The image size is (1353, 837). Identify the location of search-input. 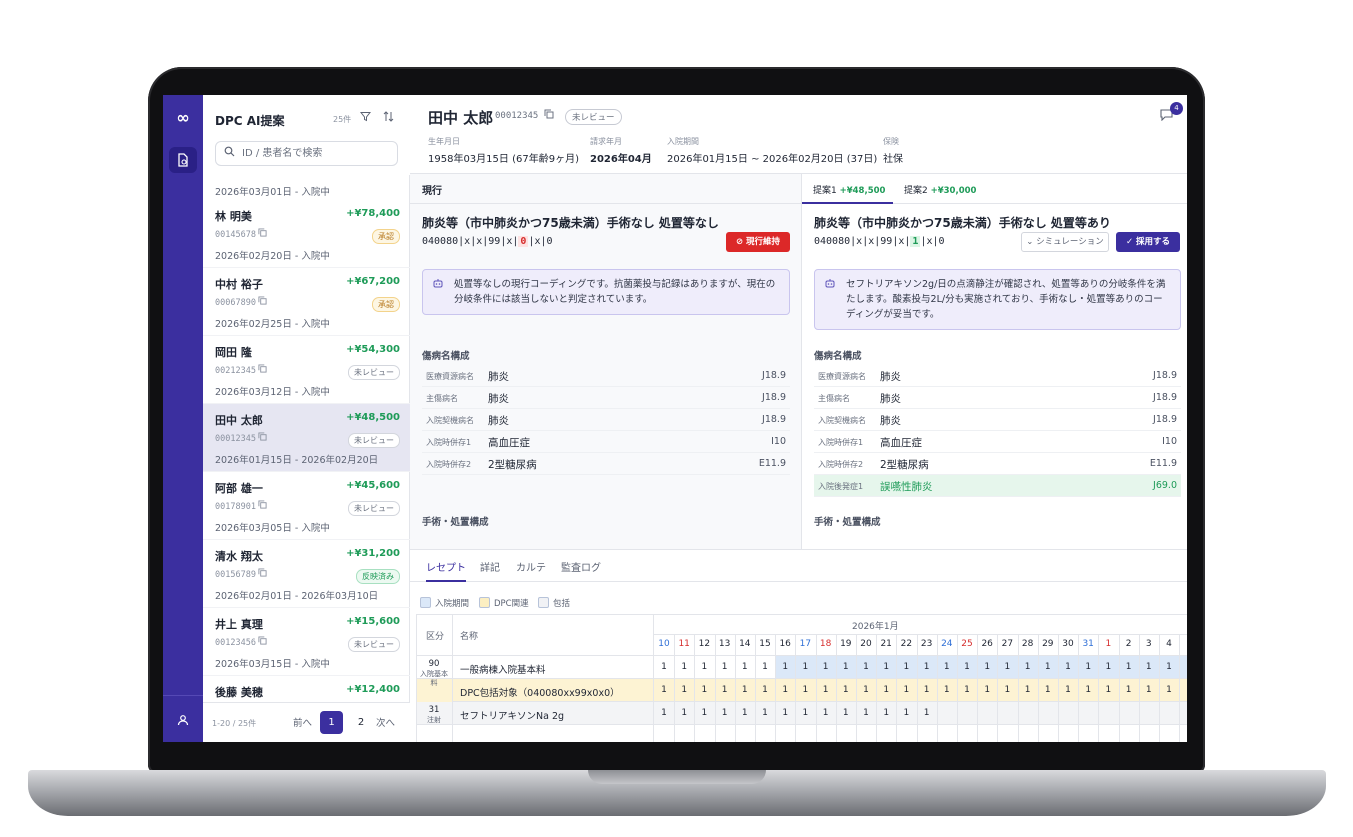
(317, 153).